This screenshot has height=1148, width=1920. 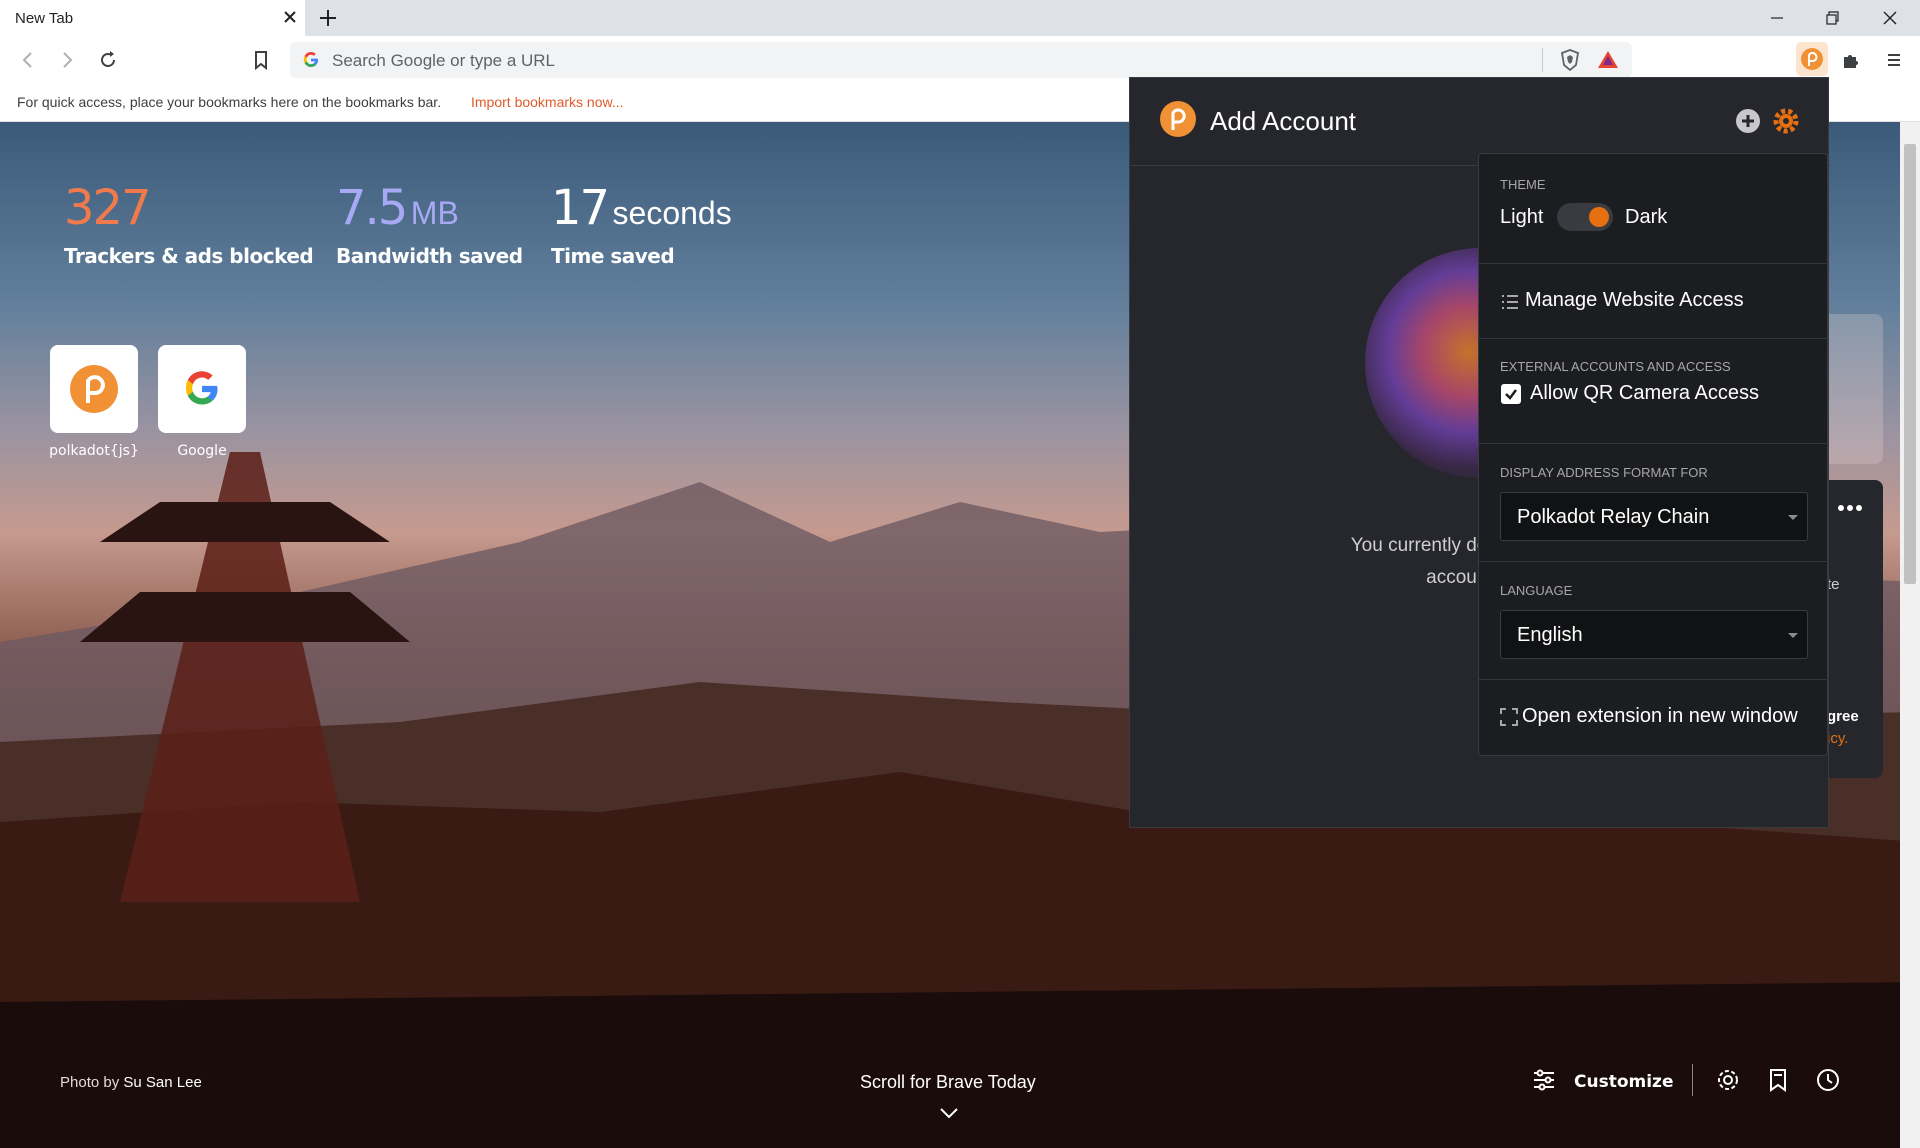 What do you see at coordinates (1550, 635) in the screenshot?
I see `language-value: English` at bounding box center [1550, 635].